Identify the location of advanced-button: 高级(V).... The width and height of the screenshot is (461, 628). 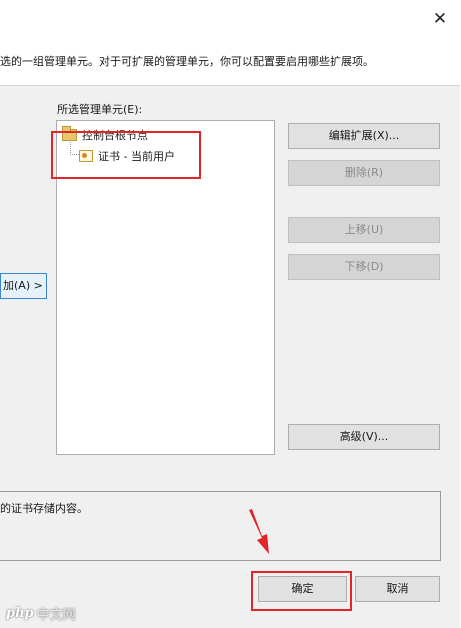
(364, 437).